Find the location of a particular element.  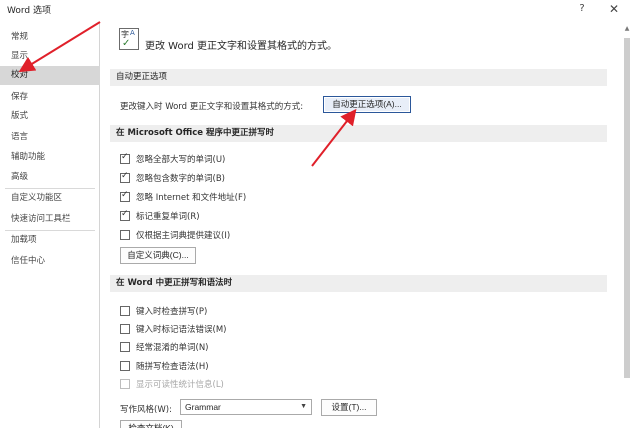

page-description: 更改 Word 更正文字和设置其格式的方式。 is located at coordinates (241, 46).